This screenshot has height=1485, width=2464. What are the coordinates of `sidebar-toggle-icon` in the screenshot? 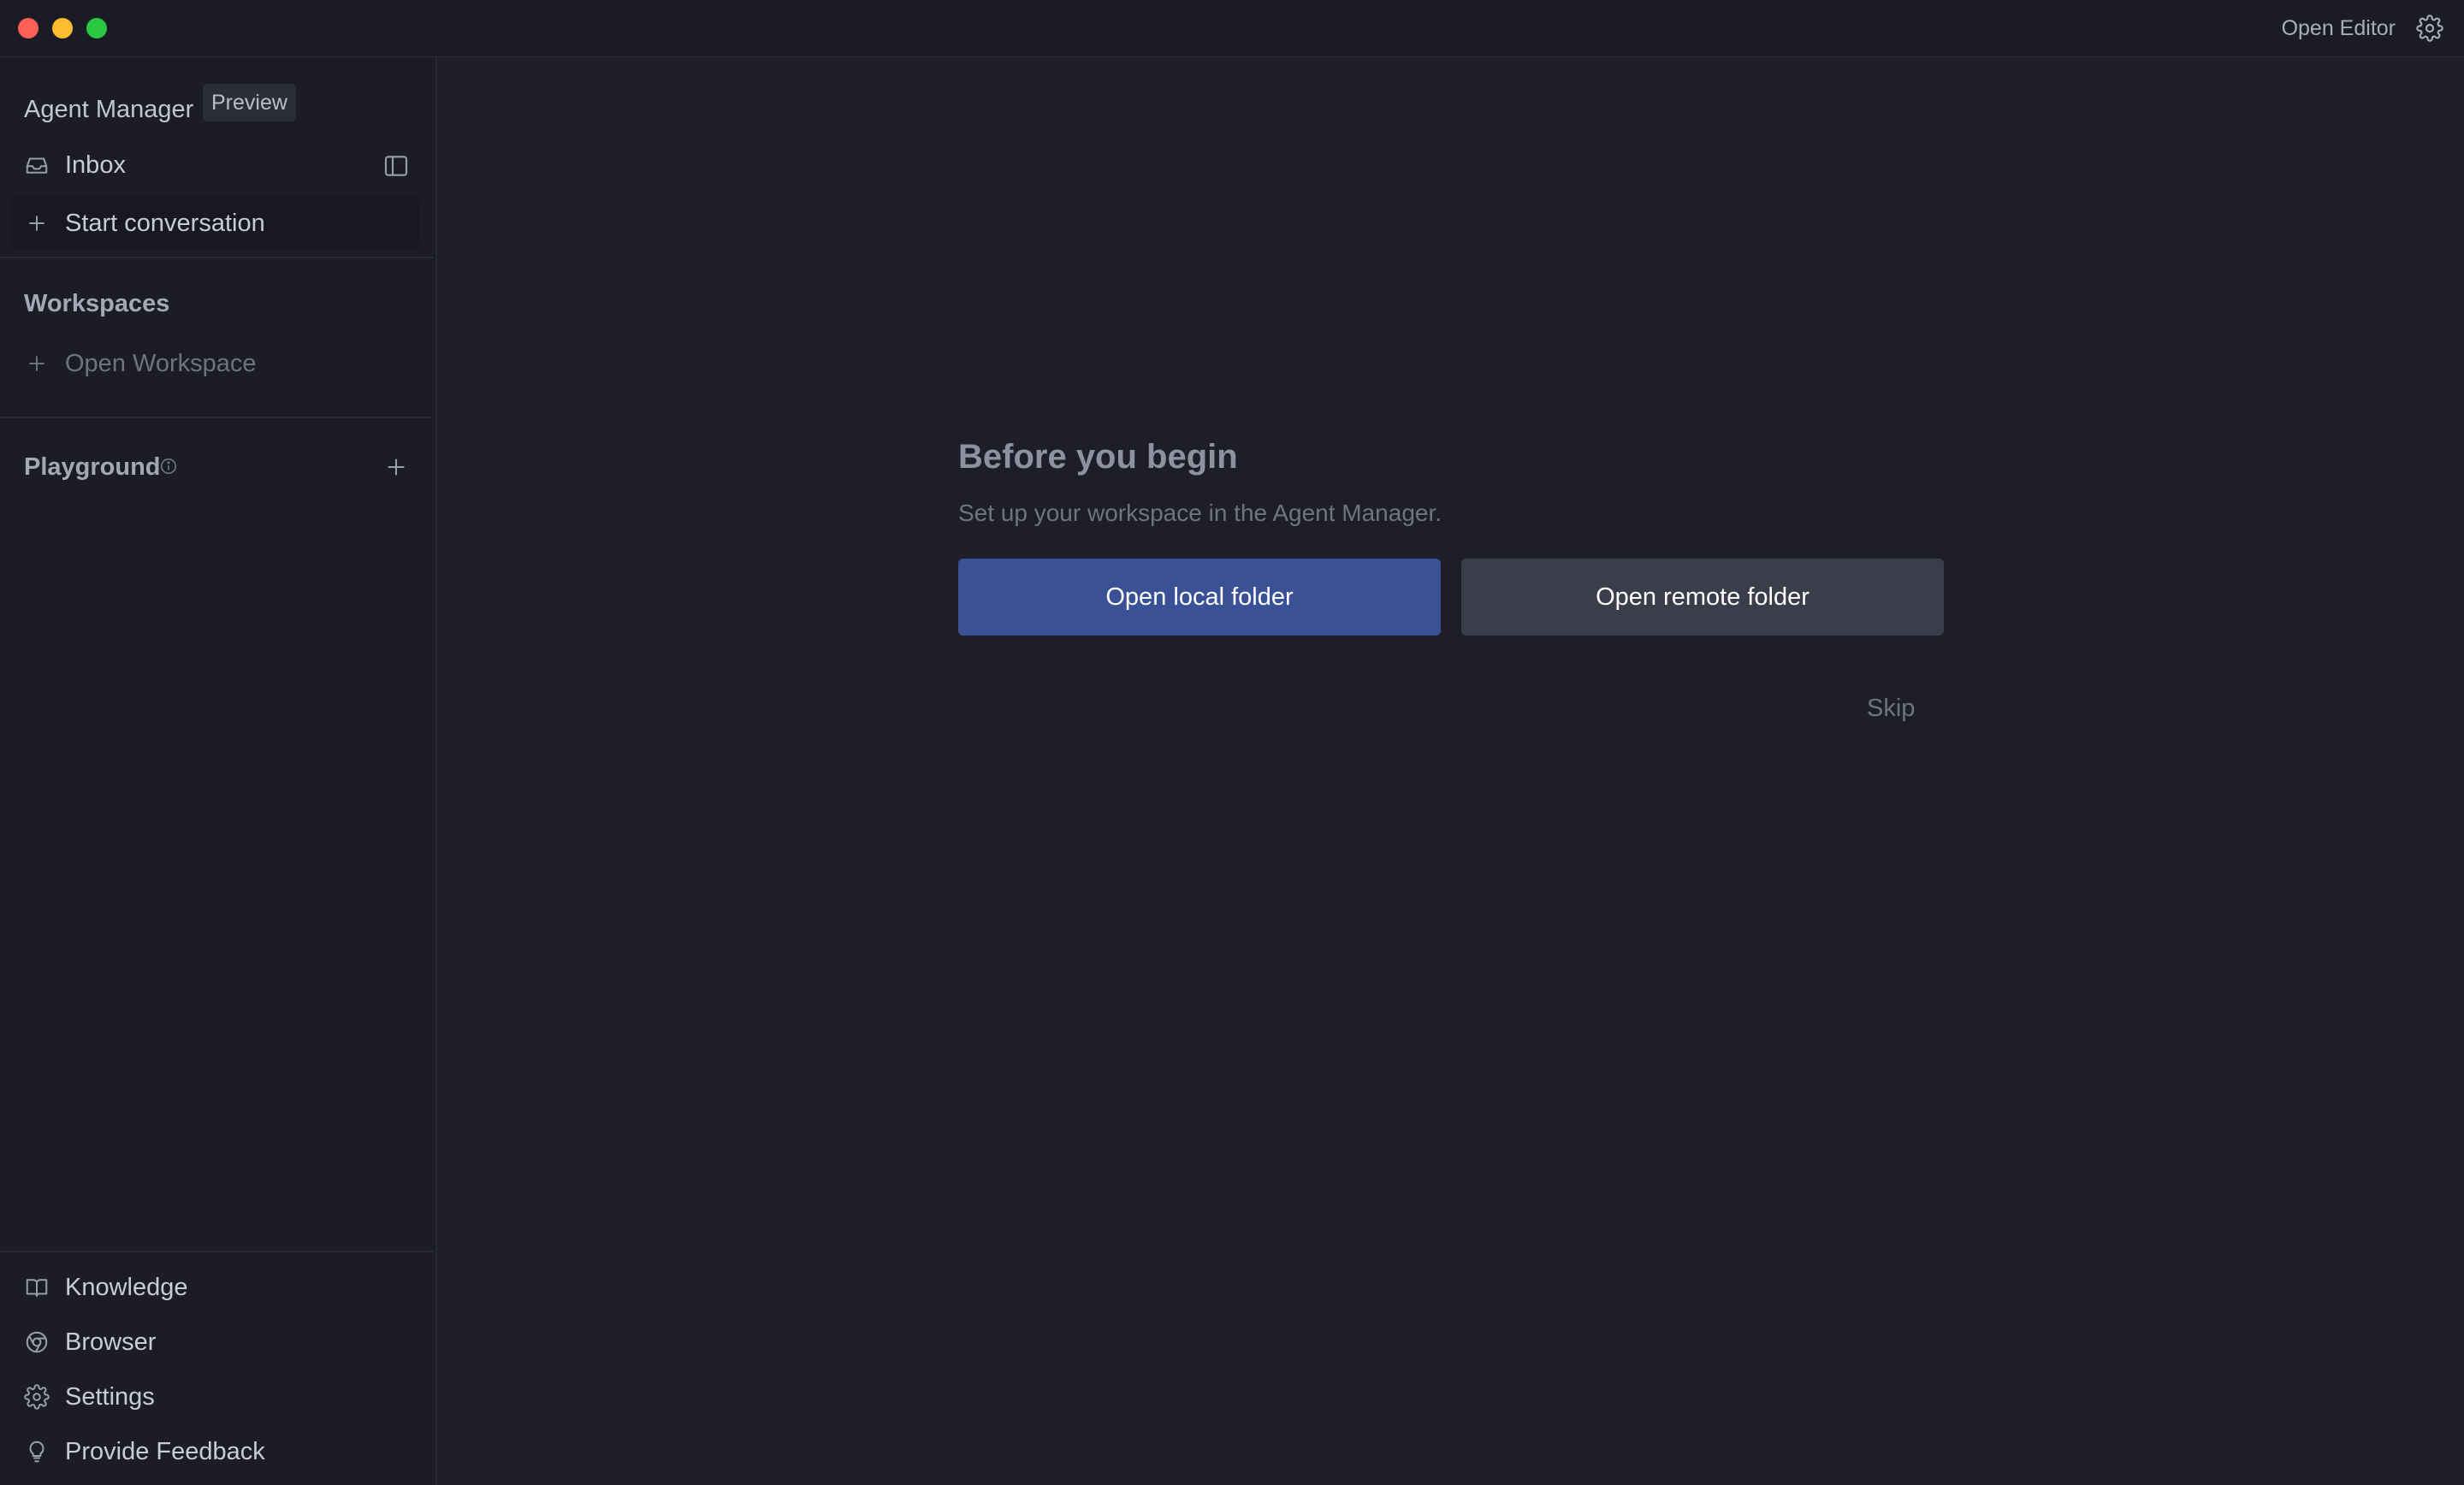 It's located at (396, 166).